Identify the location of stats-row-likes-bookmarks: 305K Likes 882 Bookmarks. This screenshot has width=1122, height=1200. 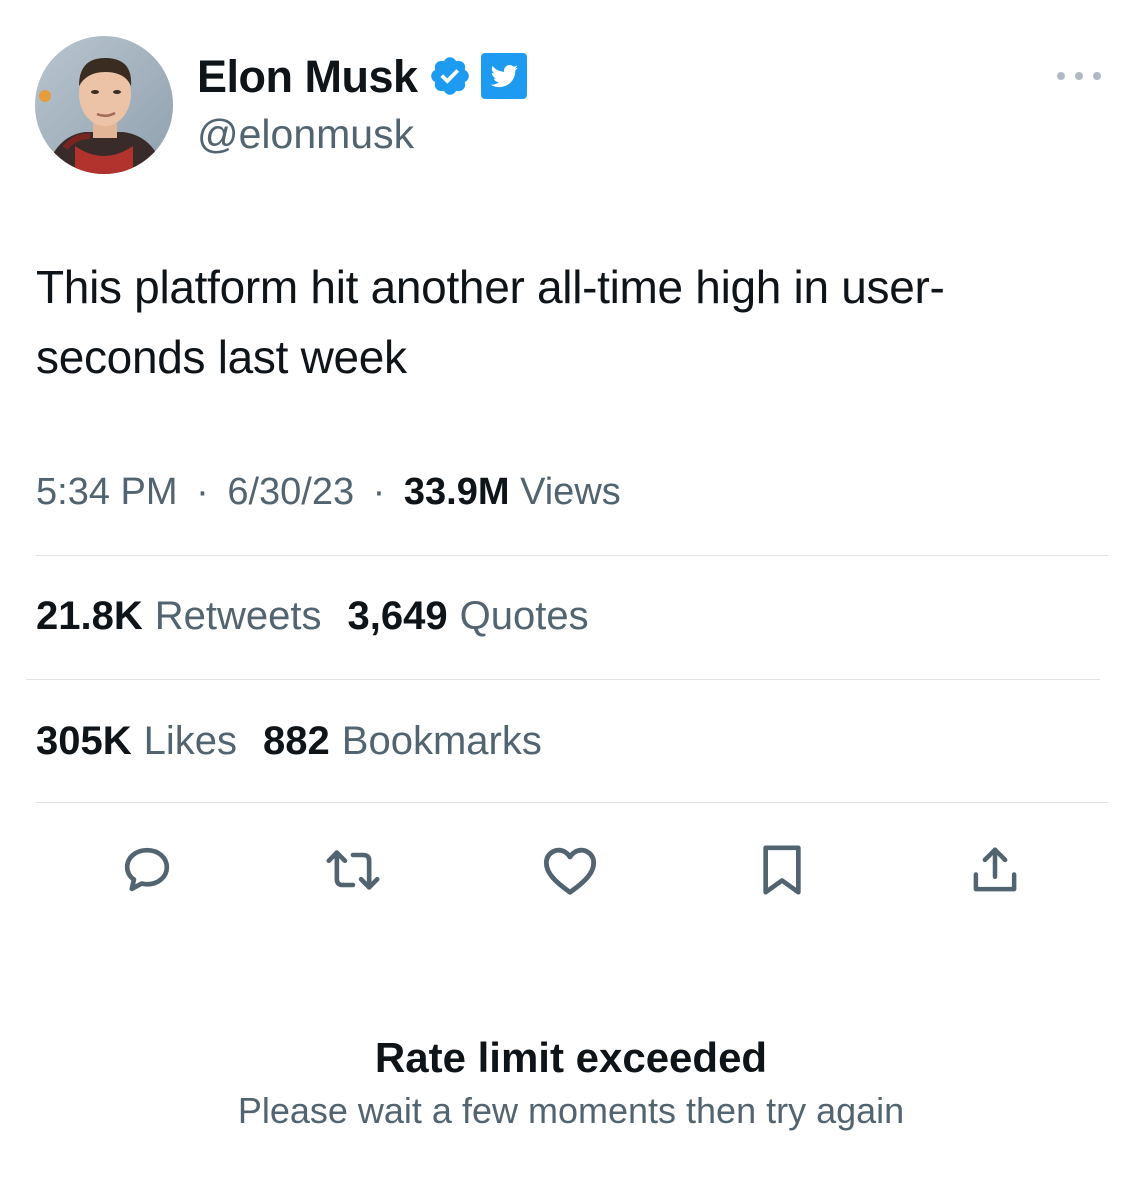
(302, 741).